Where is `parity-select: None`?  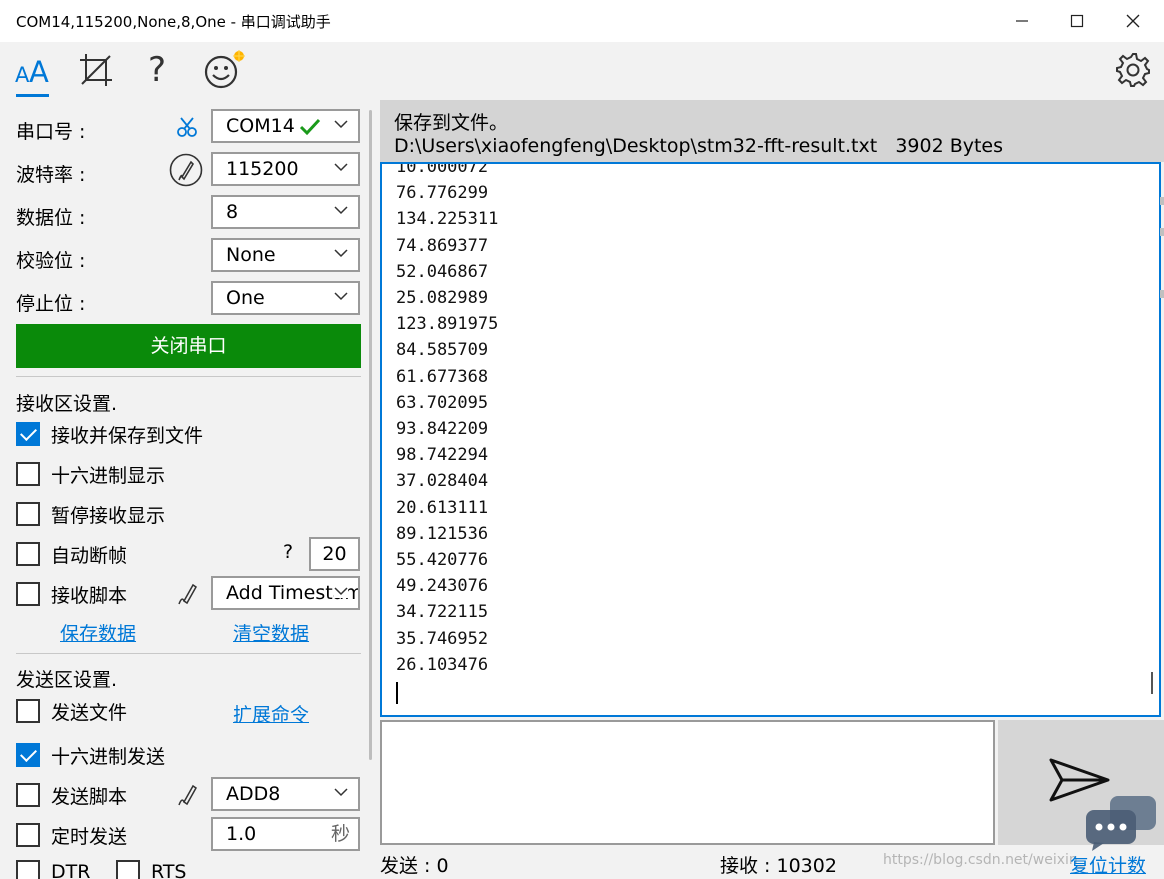
parity-select: None is located at coordinates (285, 255).